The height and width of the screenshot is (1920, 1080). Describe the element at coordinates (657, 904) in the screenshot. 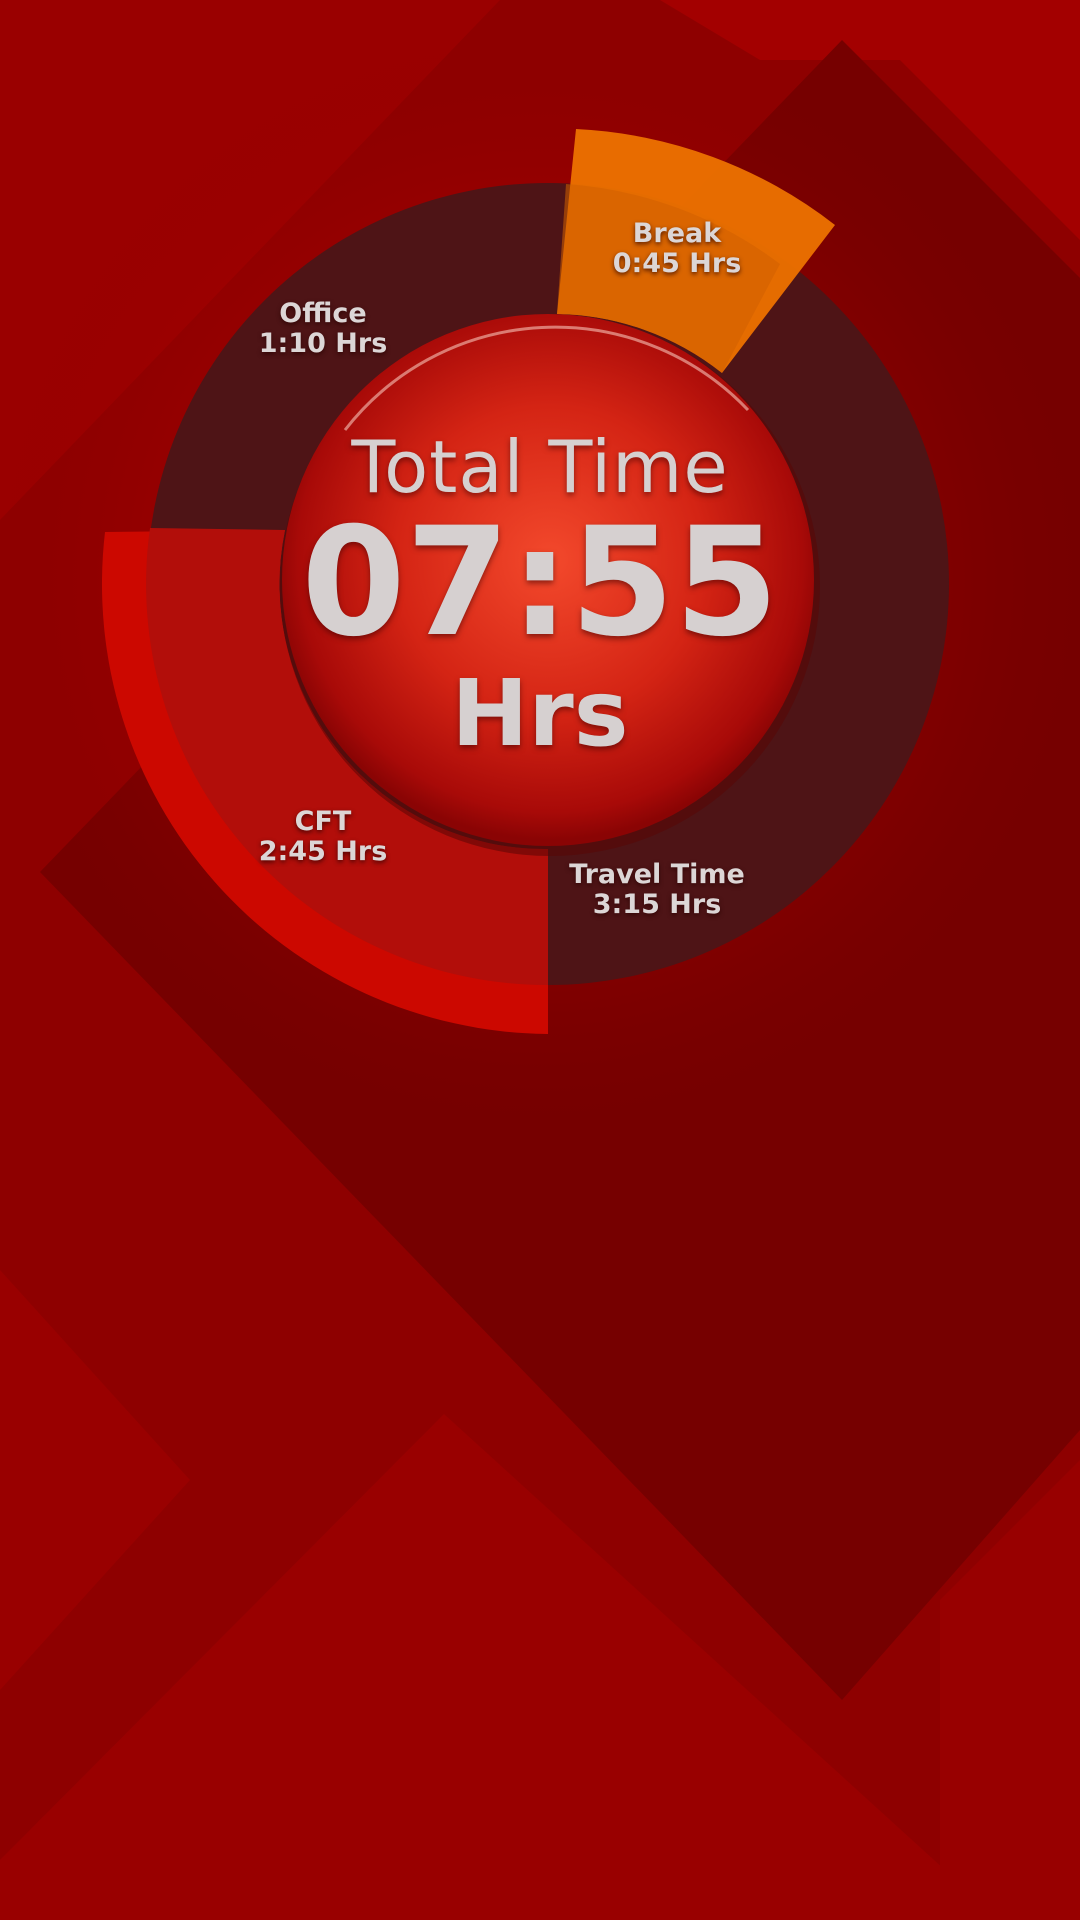

I see `segment-duration: 3:15 Hrs` at that location.